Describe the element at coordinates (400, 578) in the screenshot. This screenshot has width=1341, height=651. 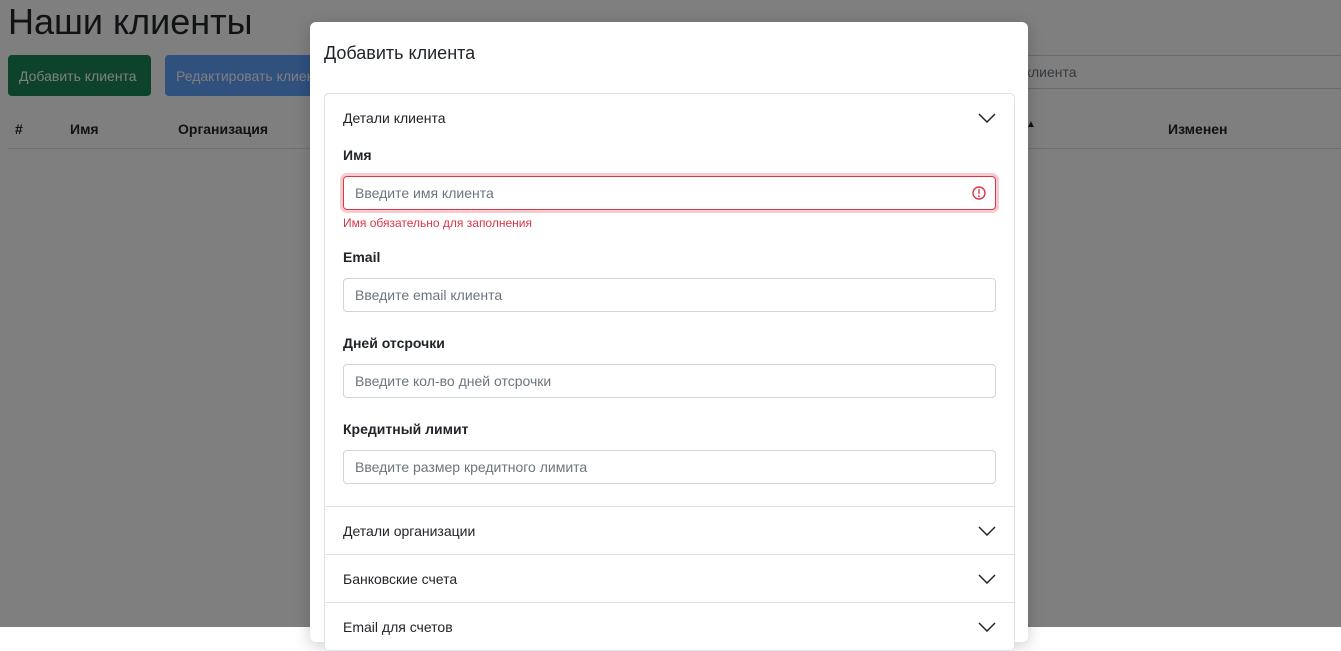
I see `accordion-bank-accounts-label: Банковские счета` at that location.